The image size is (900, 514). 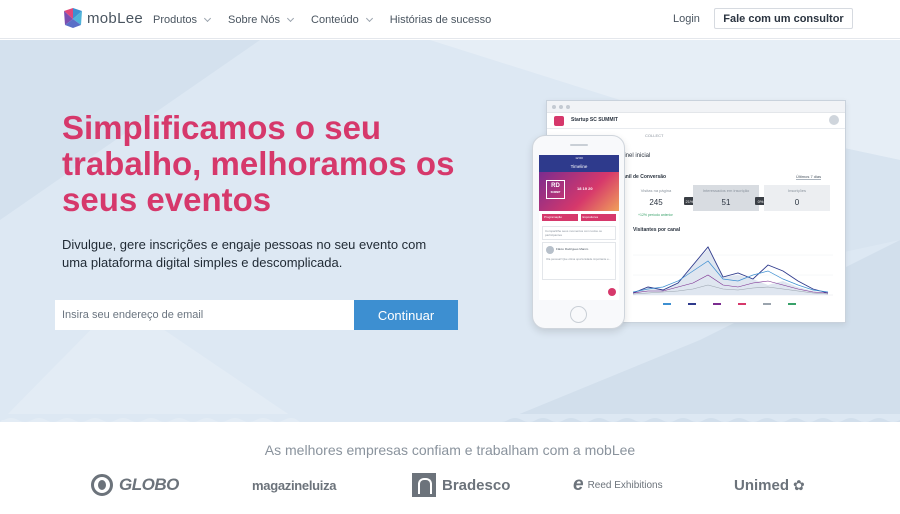 What do you see at coordinates (656, 202) in the screenshot?
I see `stage-value: 245` at bounding box center [656, 202].